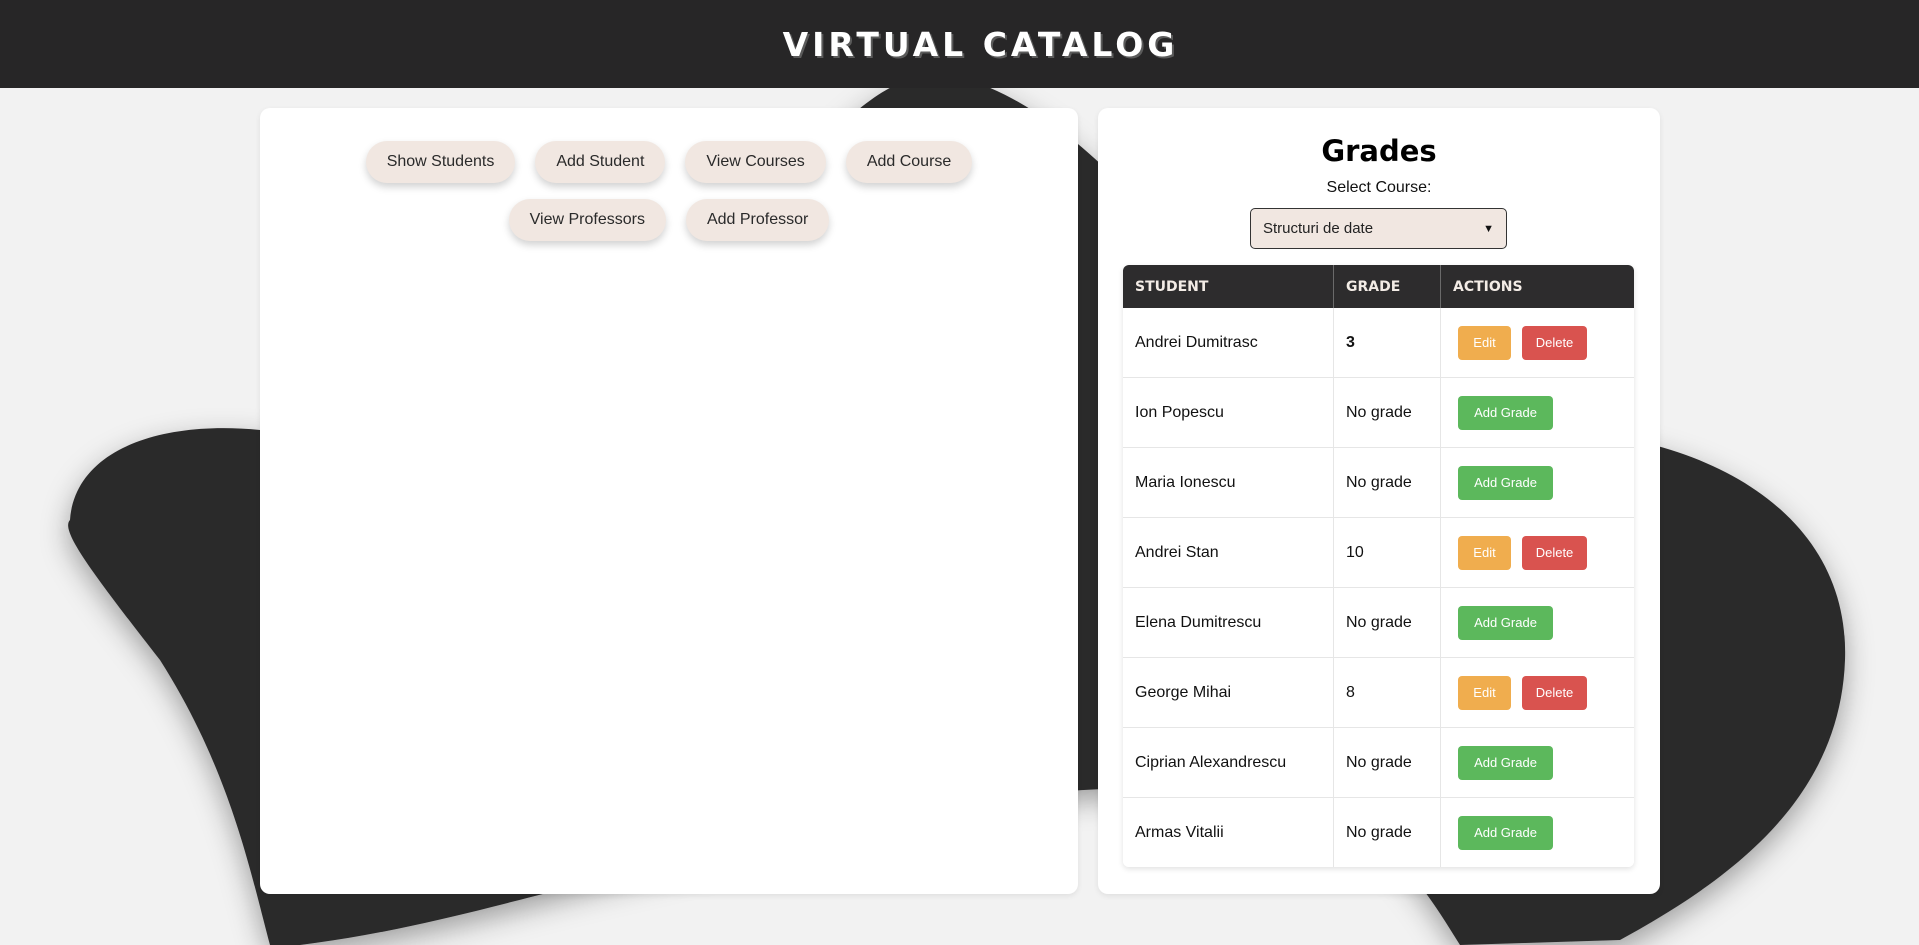 Image resolution: width=1919 pixels, height=945 pixels. I want to click on table-row: Andrei Stan 10 Edit Delete, so click(1378, 552).